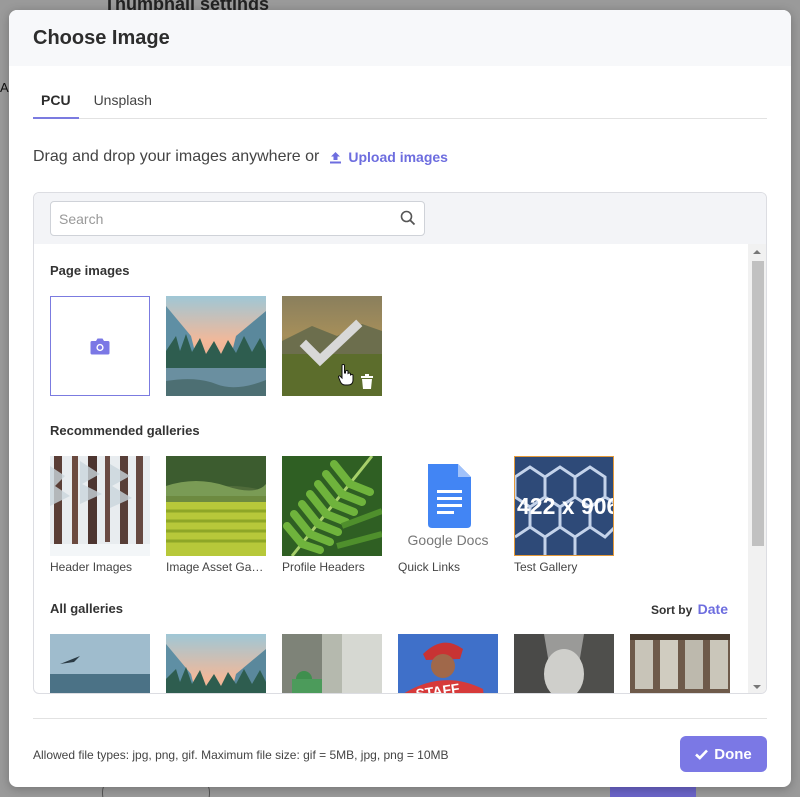 The height and width of the screenshot is (797, 800). I want to click on drag-drop-text: Drag and drop your images anywhere or, so click(176, 156).